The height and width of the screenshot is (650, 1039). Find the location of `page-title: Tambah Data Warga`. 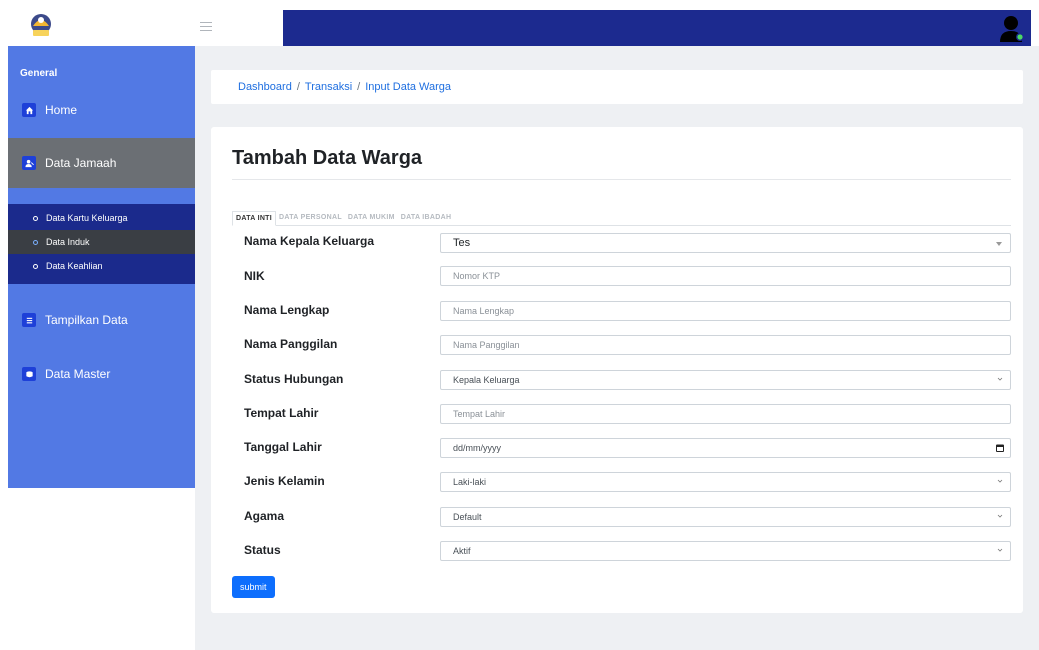

page-title: Tambah Data Warga is located at coordinates (327, 158).